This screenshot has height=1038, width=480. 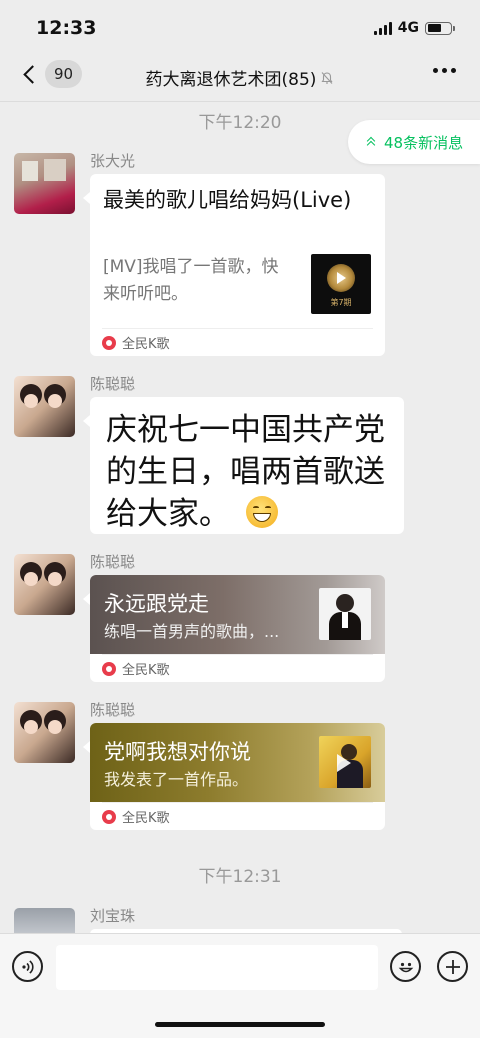 I want to click on more-options-button, so click(x=444, y=70).